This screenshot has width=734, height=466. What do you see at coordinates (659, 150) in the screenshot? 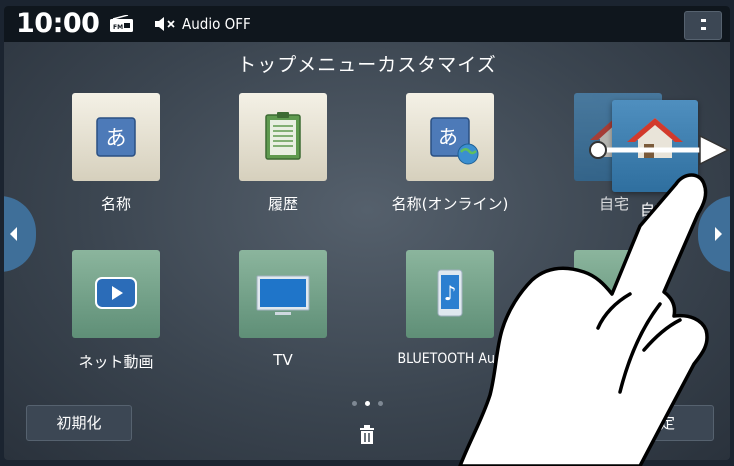
I see `drag-arrow-icon` at bounding box center [659, 150].